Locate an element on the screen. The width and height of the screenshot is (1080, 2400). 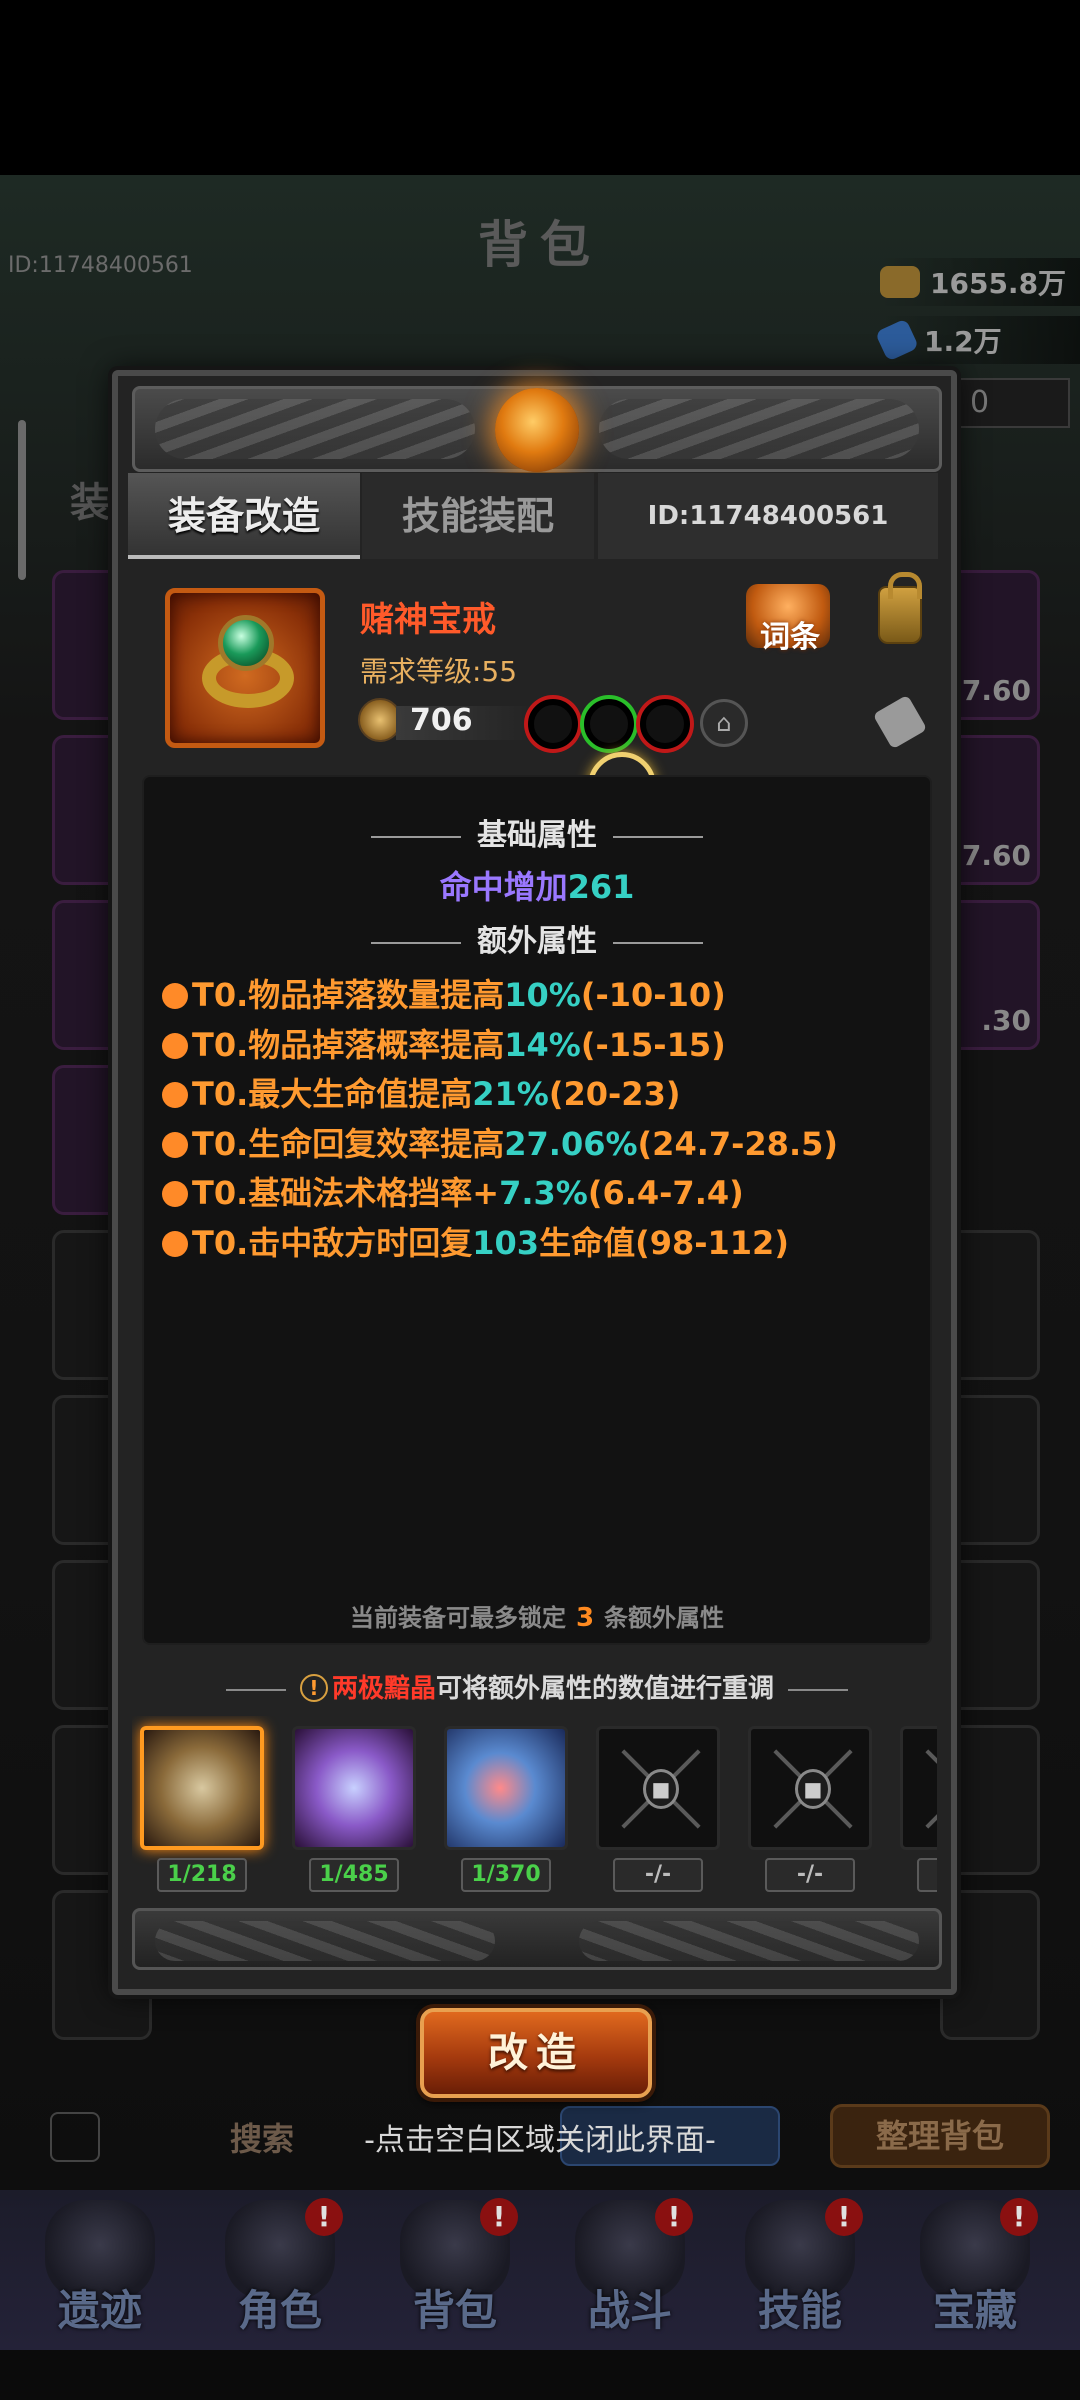
nav-label: 背包 is located at coordinates (454, 2310).